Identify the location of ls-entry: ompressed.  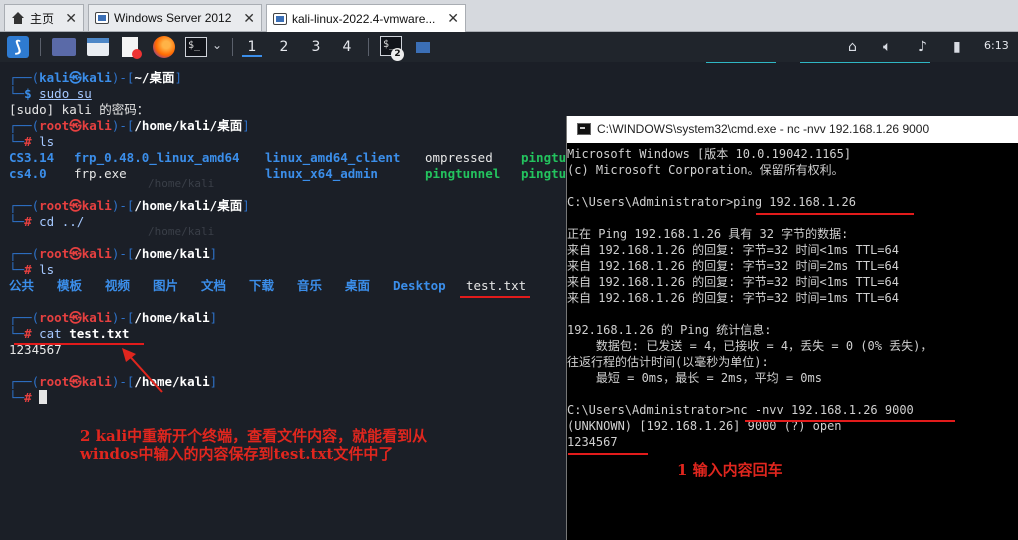
(459, 157).